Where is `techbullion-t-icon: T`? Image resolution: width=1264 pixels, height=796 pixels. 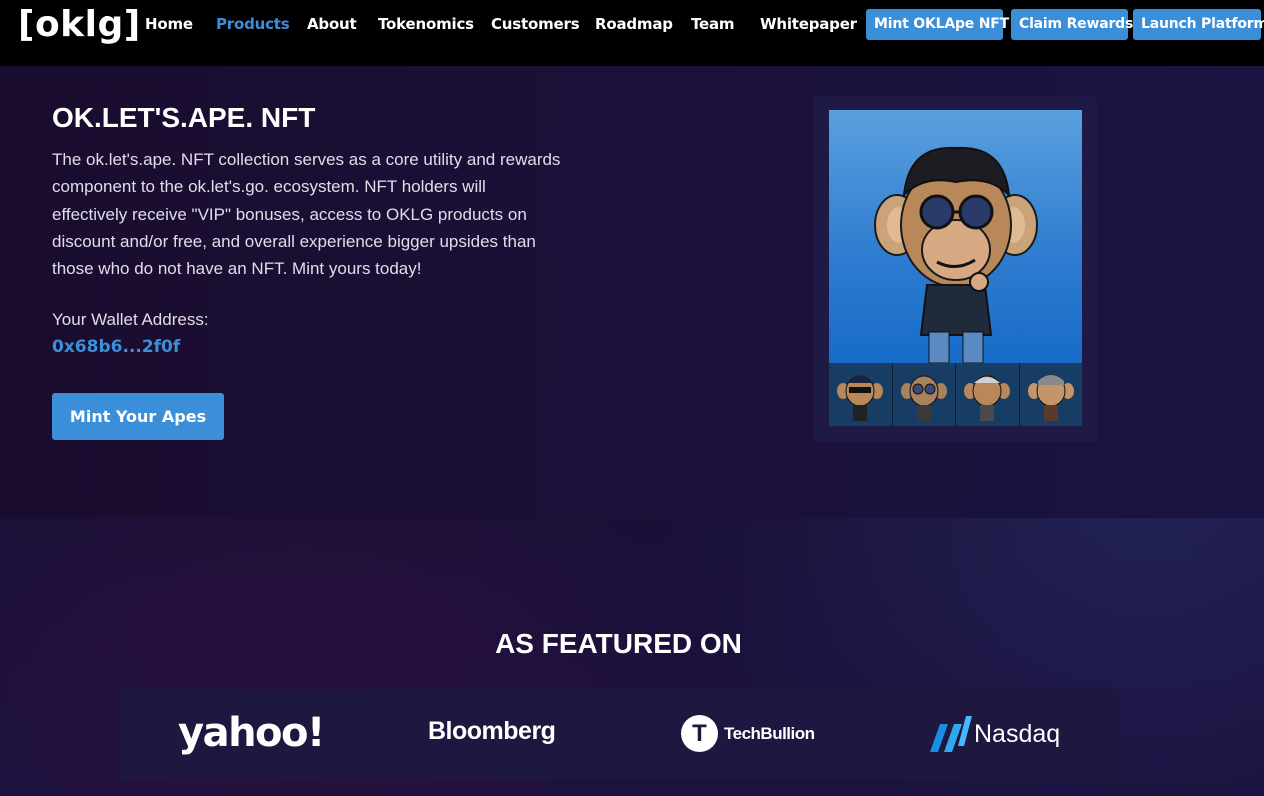 techbullion-t-icon: T is located at coordinates (699, 733).